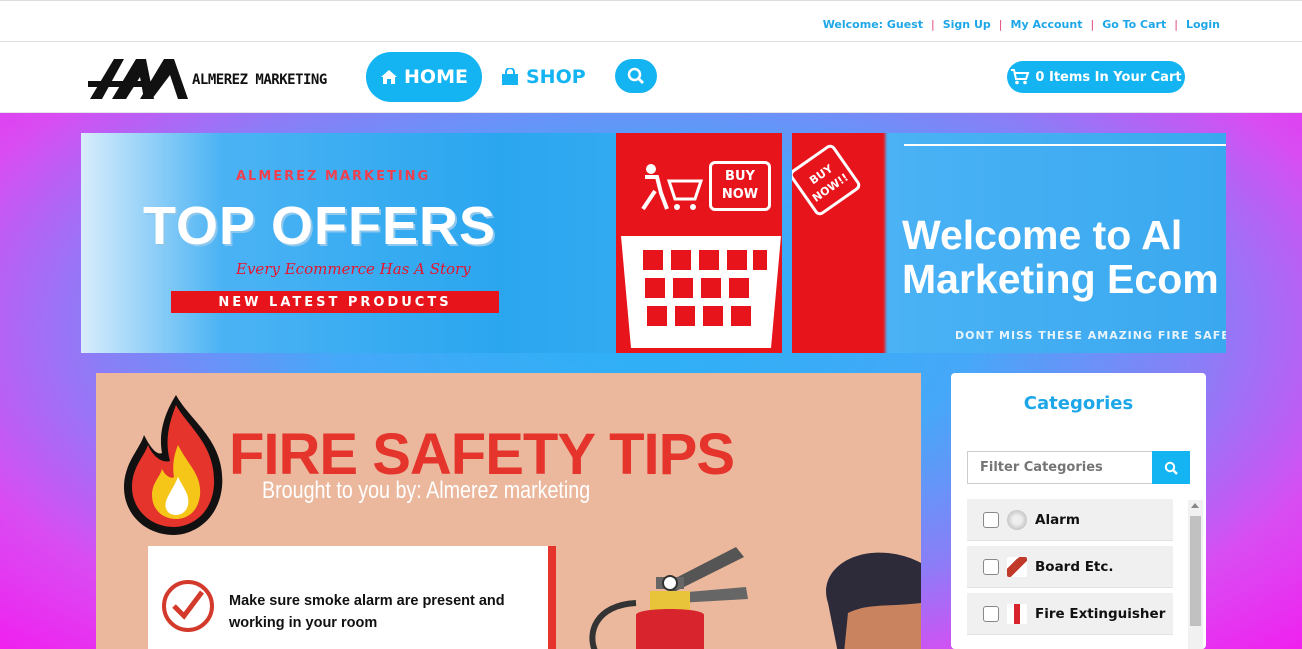 Image resolution: width=1302 pixels, height=649 pixels. Describe the element at coordinates (1057, 519) in the screenshot. I see `category-label: Alarm` at that location.